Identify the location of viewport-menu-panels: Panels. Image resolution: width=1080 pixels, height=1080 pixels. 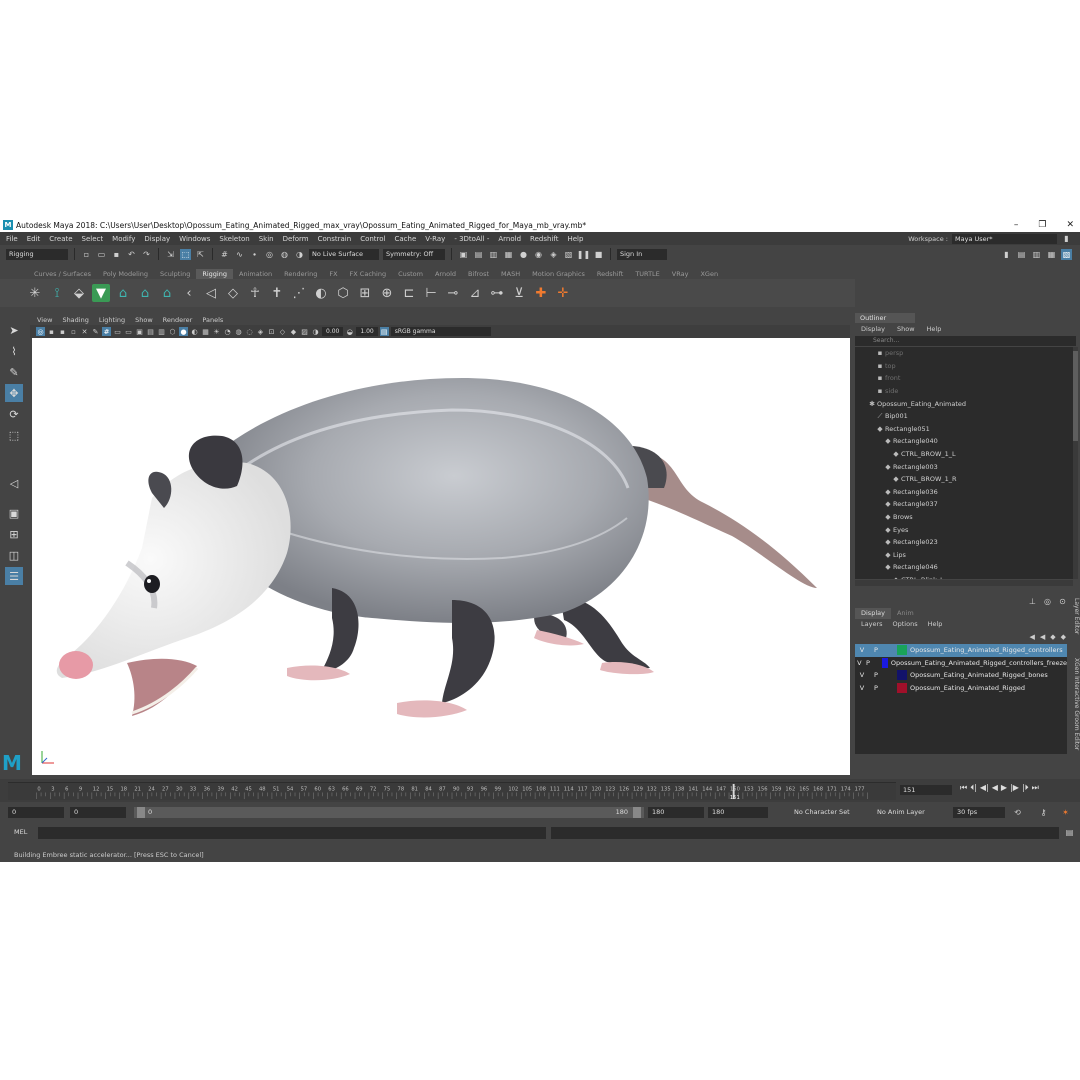
(212, 320).